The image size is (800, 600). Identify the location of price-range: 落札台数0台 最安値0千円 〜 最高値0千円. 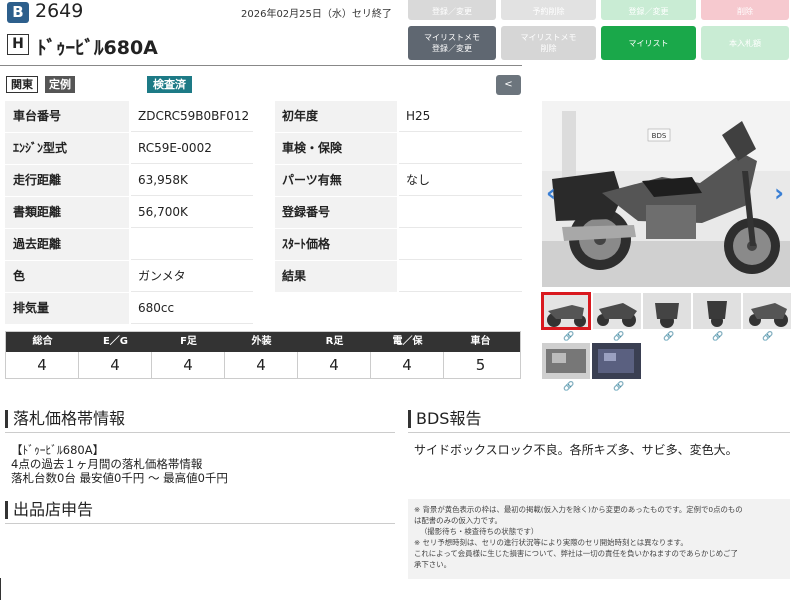
(119, 478).